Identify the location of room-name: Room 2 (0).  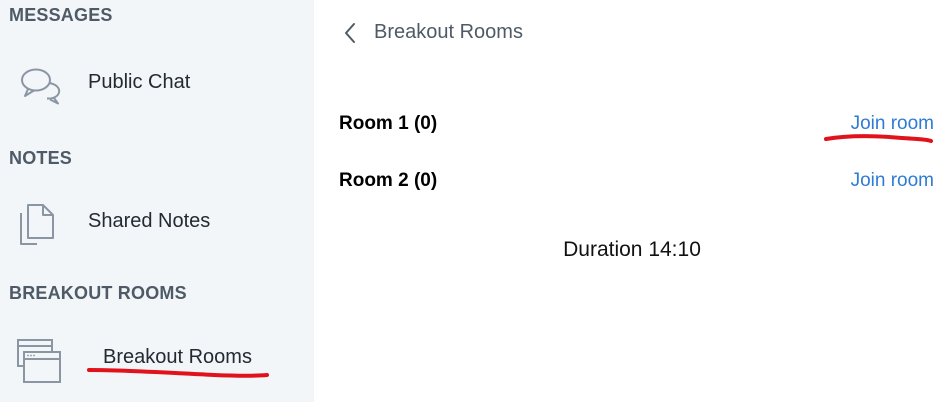
(388, 180).